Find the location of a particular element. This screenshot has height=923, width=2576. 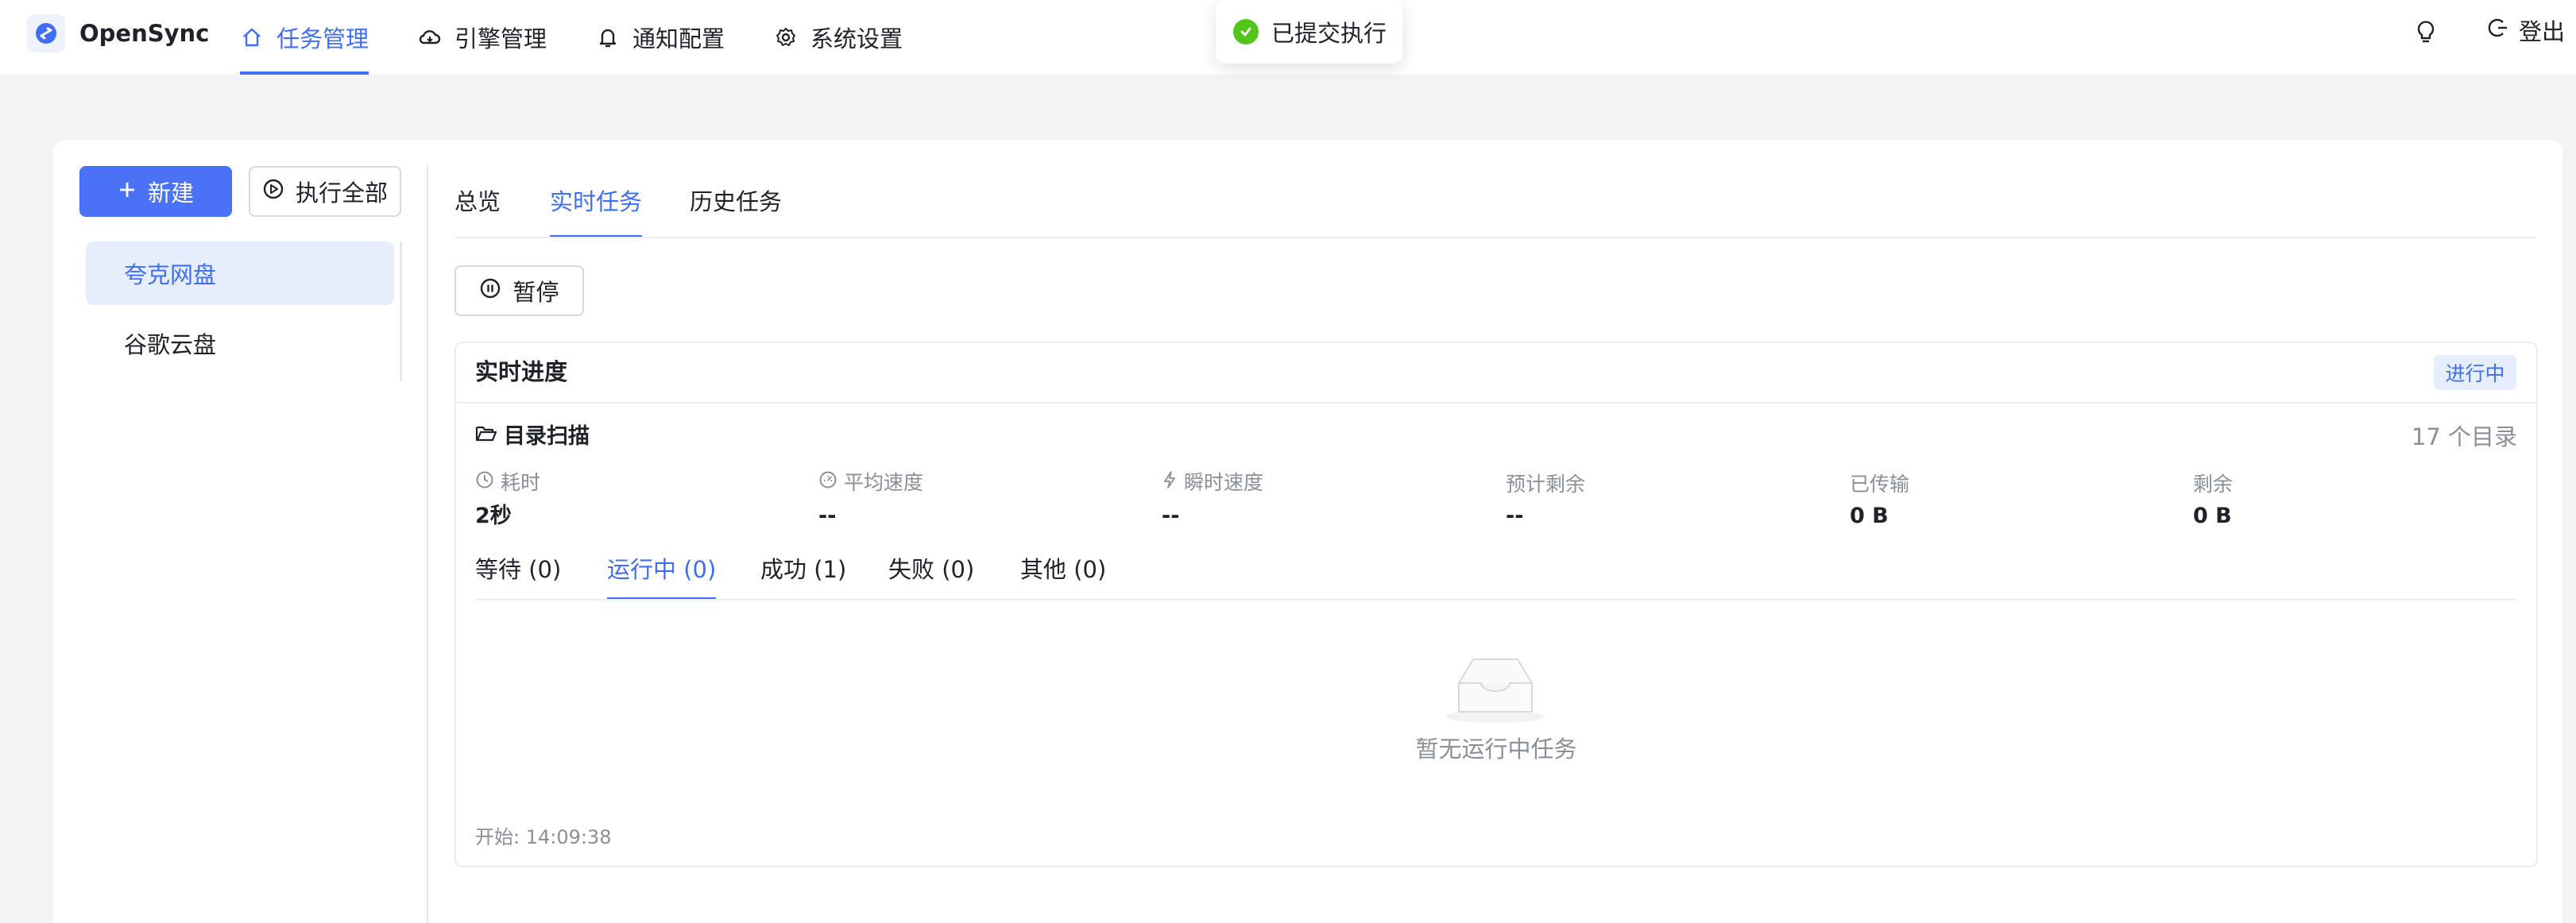

nav-item-label: 通知配置 is located at coordinates (678, 38).